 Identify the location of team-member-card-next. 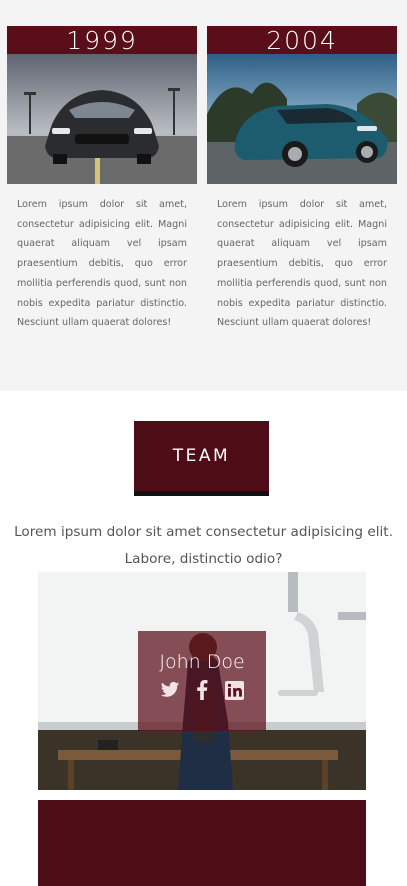
(202, 843).